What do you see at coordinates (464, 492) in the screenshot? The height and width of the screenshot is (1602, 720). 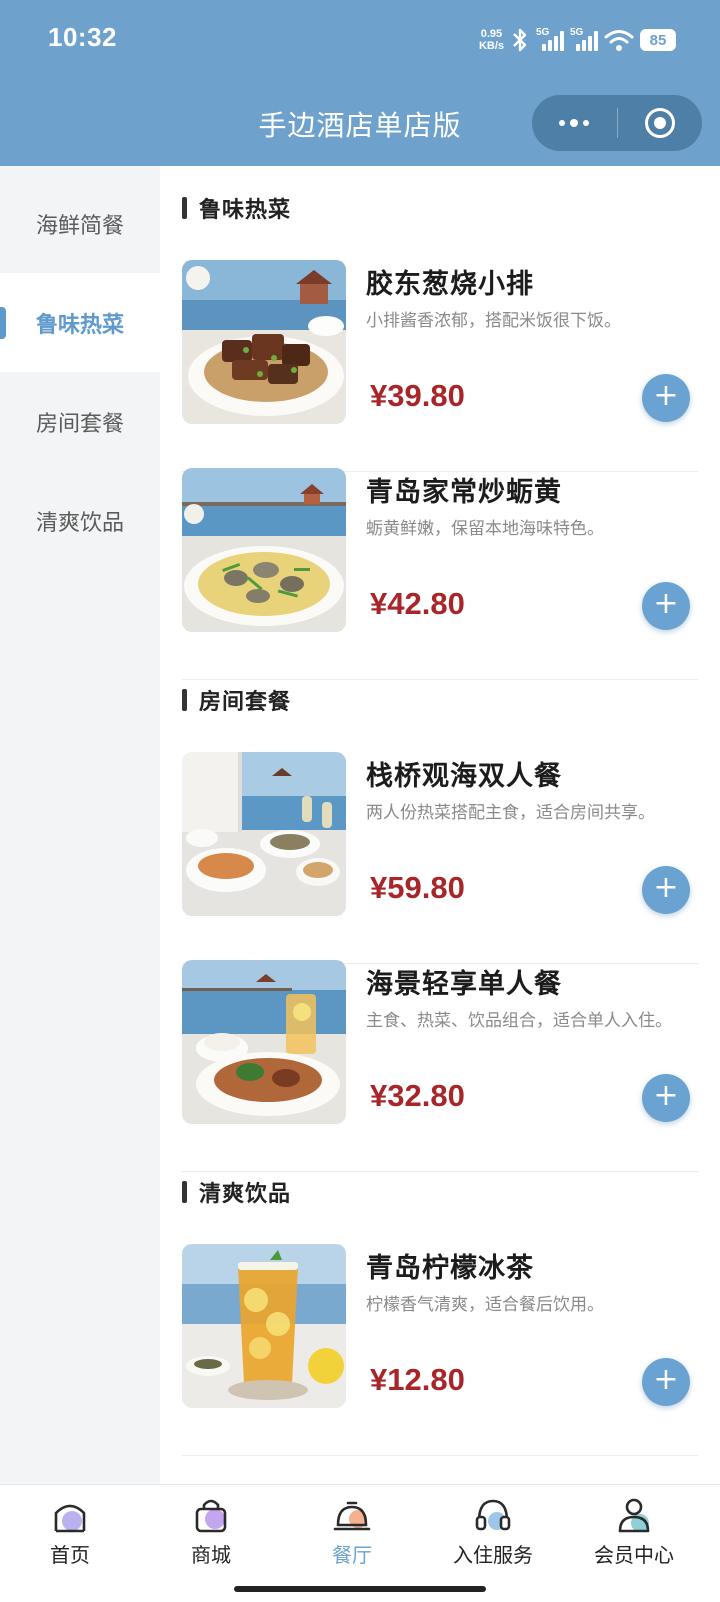 I see `dish-name: 青岛家常炒蛎黄` at bounding box center [464, 492].